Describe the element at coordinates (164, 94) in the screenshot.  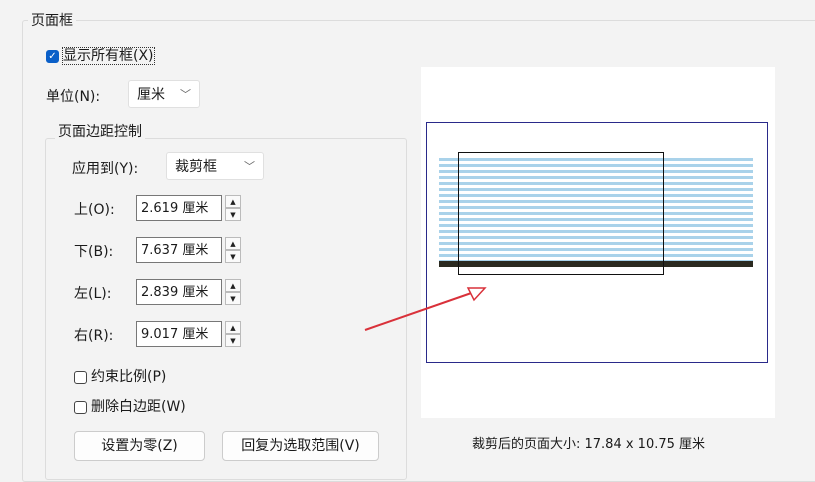
I see `unit-select: 厘米 ﹀` at that location.